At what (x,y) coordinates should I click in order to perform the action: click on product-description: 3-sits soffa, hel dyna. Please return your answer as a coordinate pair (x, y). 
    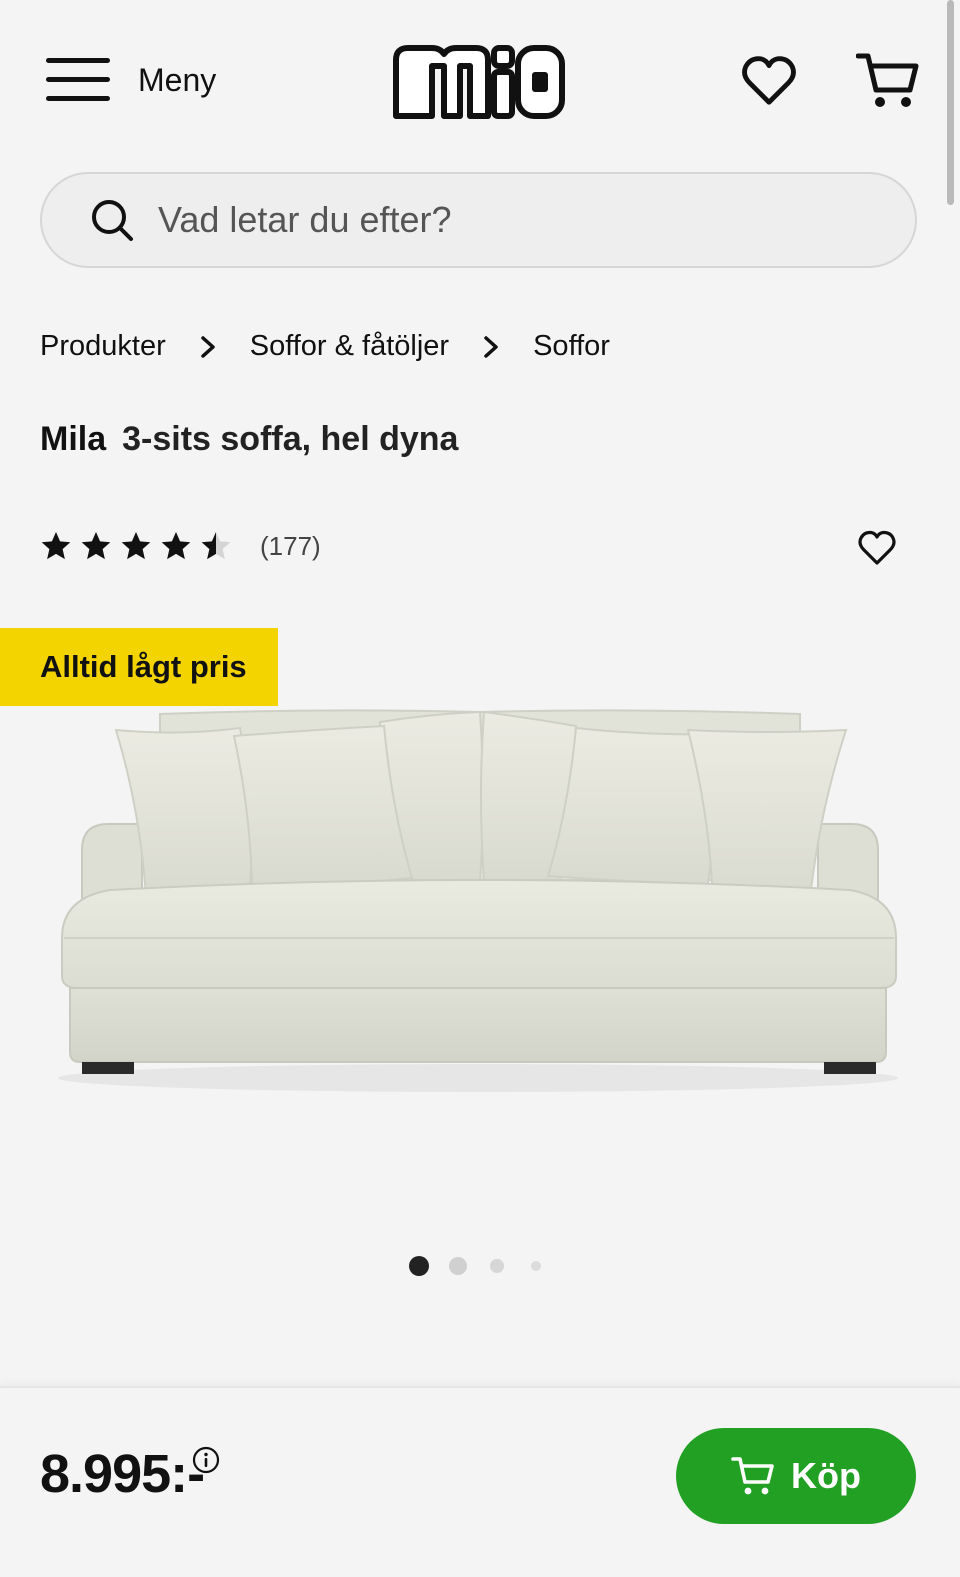
    Looking at the image, I should click on (290, 439).